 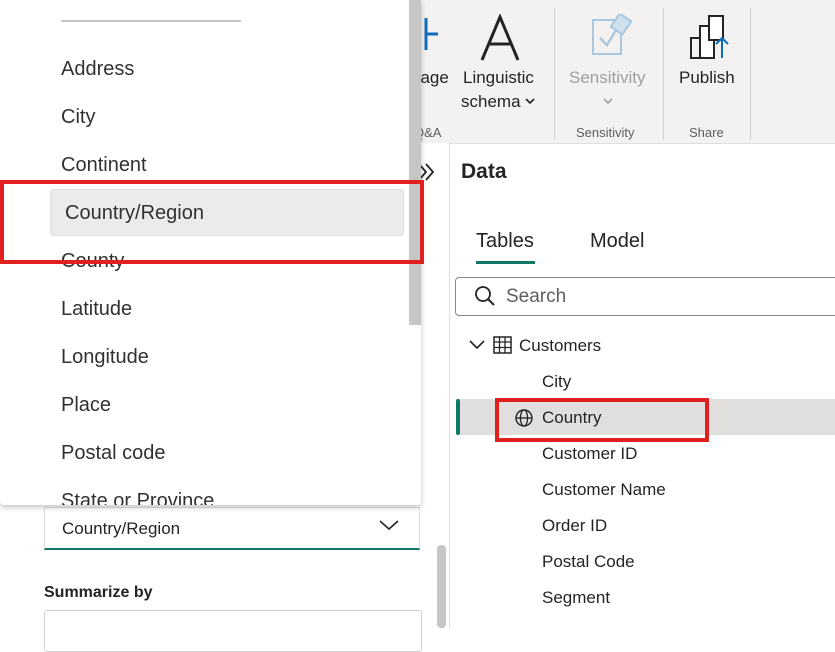 I want to click on option-postal-code: Postal code, so click(x=113, y=453).